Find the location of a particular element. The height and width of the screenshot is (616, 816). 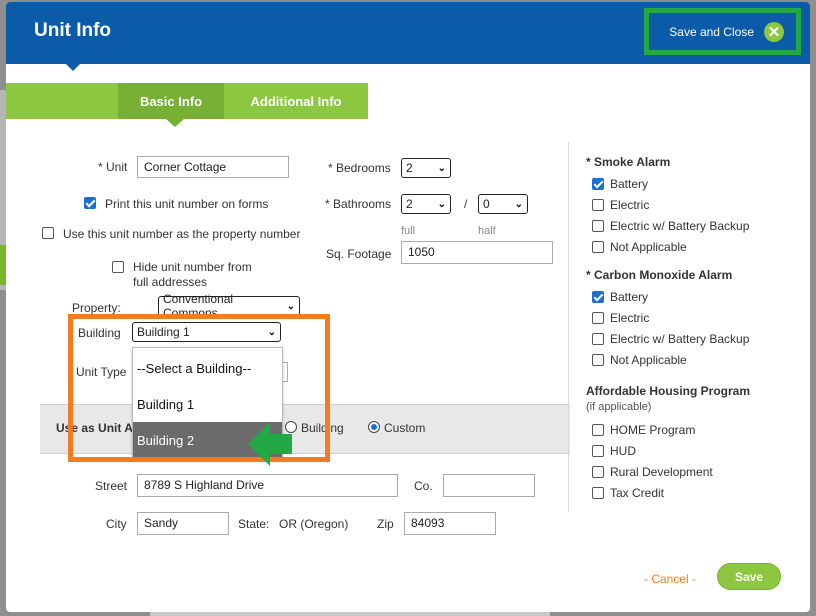

county-label: Co. is located at coordinates (423, 486).